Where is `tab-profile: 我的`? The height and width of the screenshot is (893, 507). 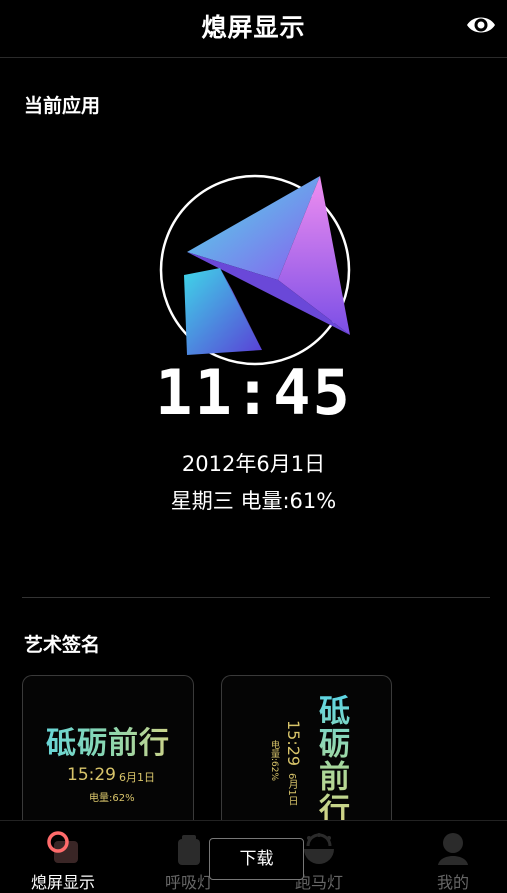 tab-profile: 我的 is located at coordinates (448, 856).